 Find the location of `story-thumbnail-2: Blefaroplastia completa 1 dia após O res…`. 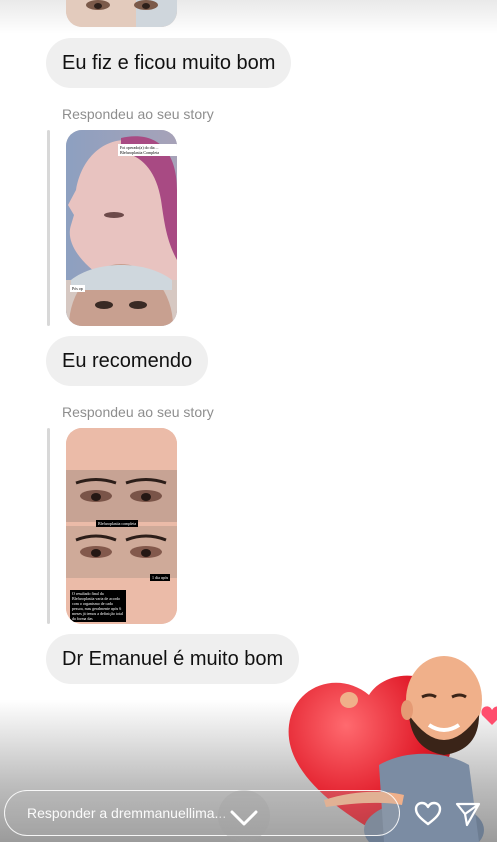

story-thumbnail-2: Blefaroplastia completa 1 dia após O res… is located at coordinates (121, 526).